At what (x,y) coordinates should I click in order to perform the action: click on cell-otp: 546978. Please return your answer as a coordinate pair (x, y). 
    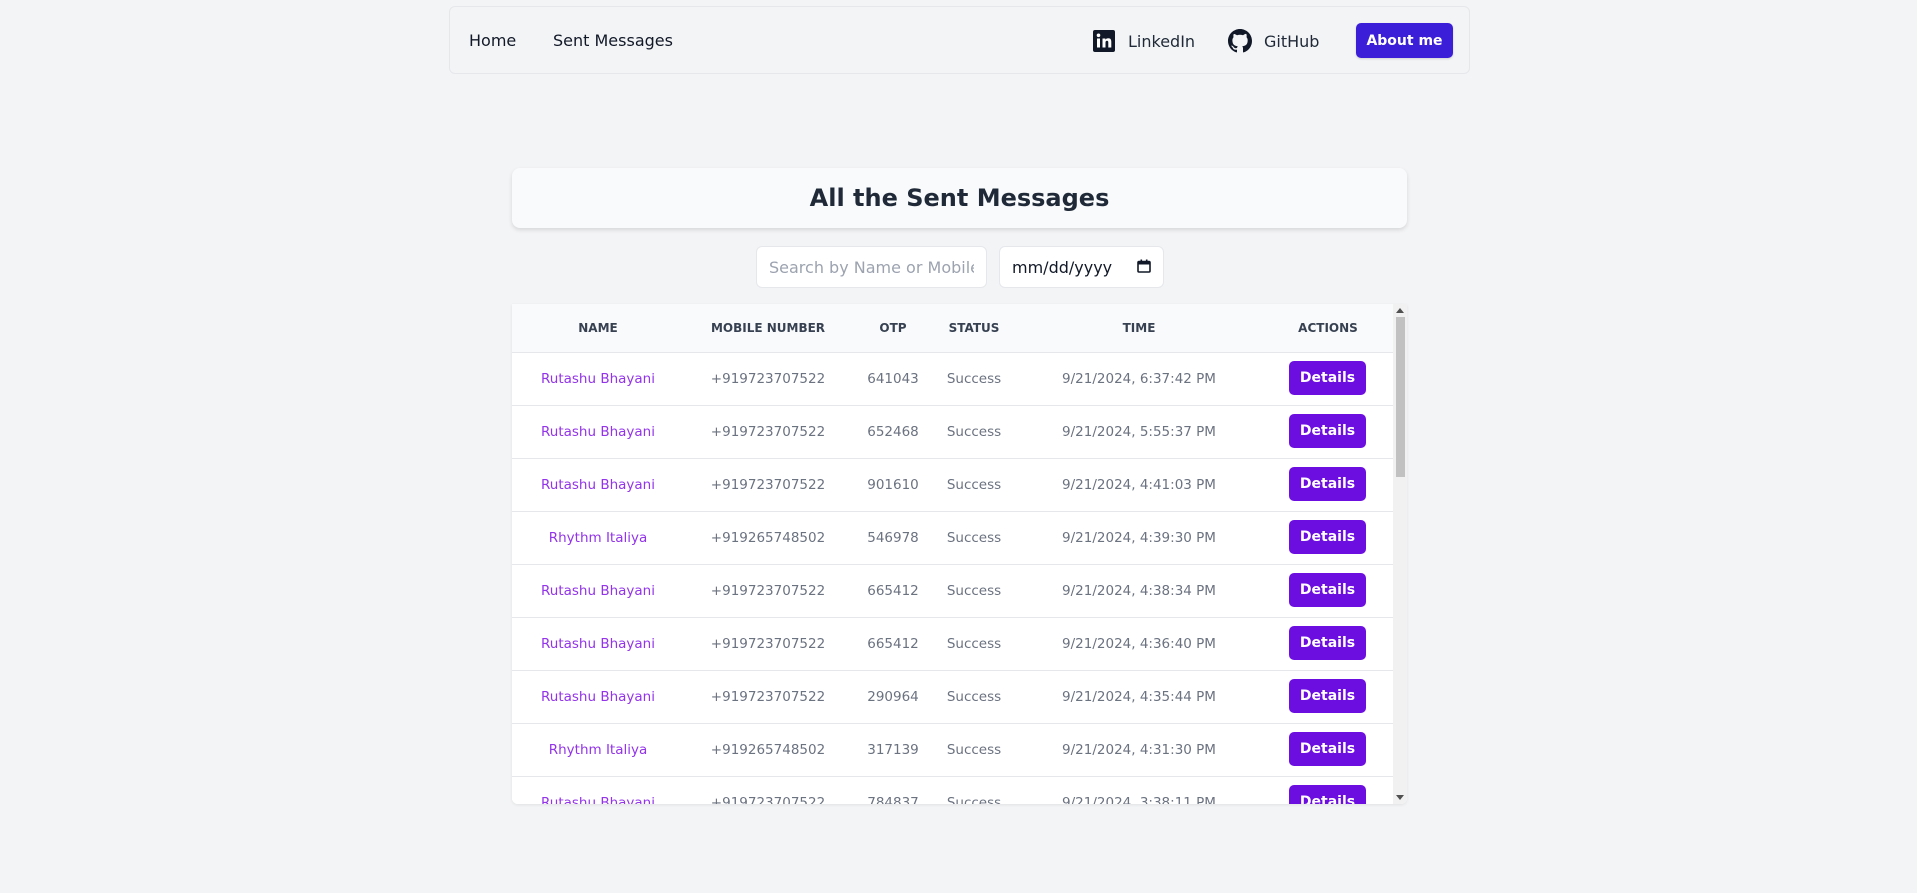
    Looking at the image, I should click on (893, 538).